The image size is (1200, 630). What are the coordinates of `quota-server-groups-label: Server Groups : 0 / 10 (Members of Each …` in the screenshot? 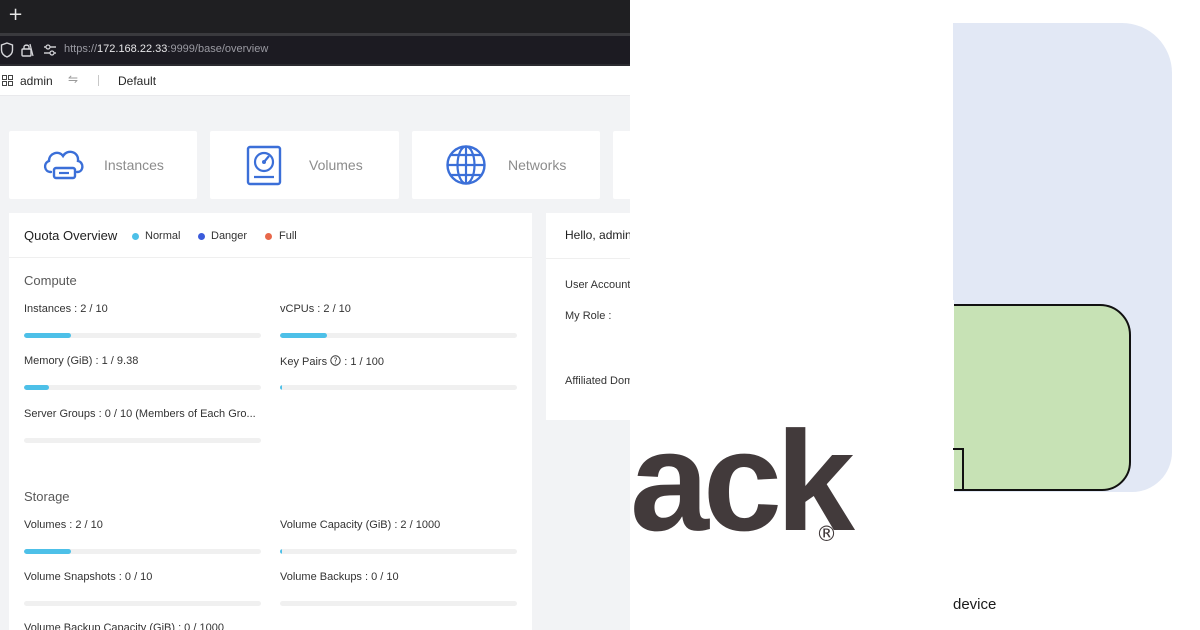 It's located at (140, 414).